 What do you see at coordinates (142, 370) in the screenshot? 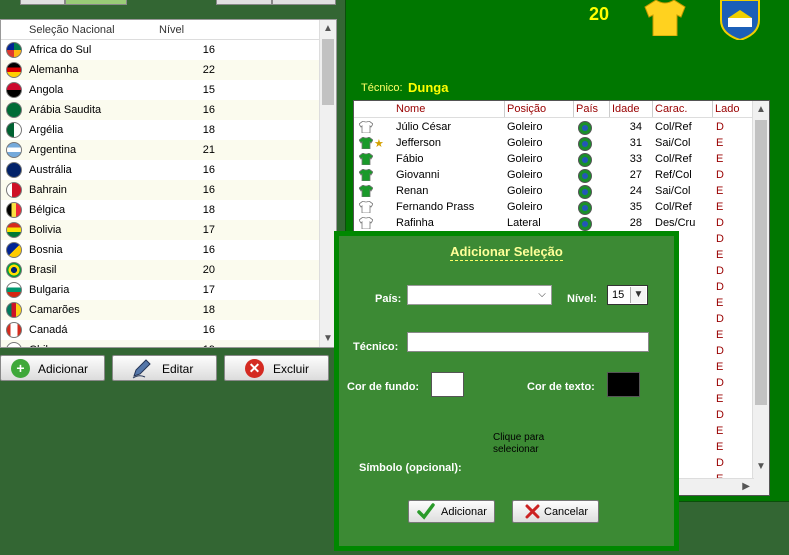
I see `pencil-icon` at bounding box center [142, 370].